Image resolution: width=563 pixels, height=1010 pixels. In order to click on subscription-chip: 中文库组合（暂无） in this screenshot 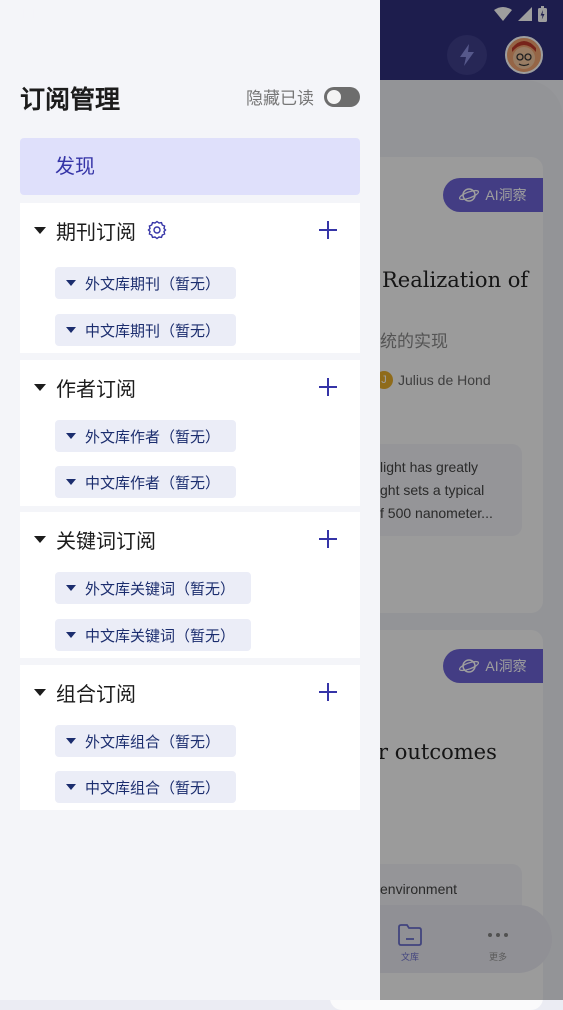, I will do `click(146, 787)`.